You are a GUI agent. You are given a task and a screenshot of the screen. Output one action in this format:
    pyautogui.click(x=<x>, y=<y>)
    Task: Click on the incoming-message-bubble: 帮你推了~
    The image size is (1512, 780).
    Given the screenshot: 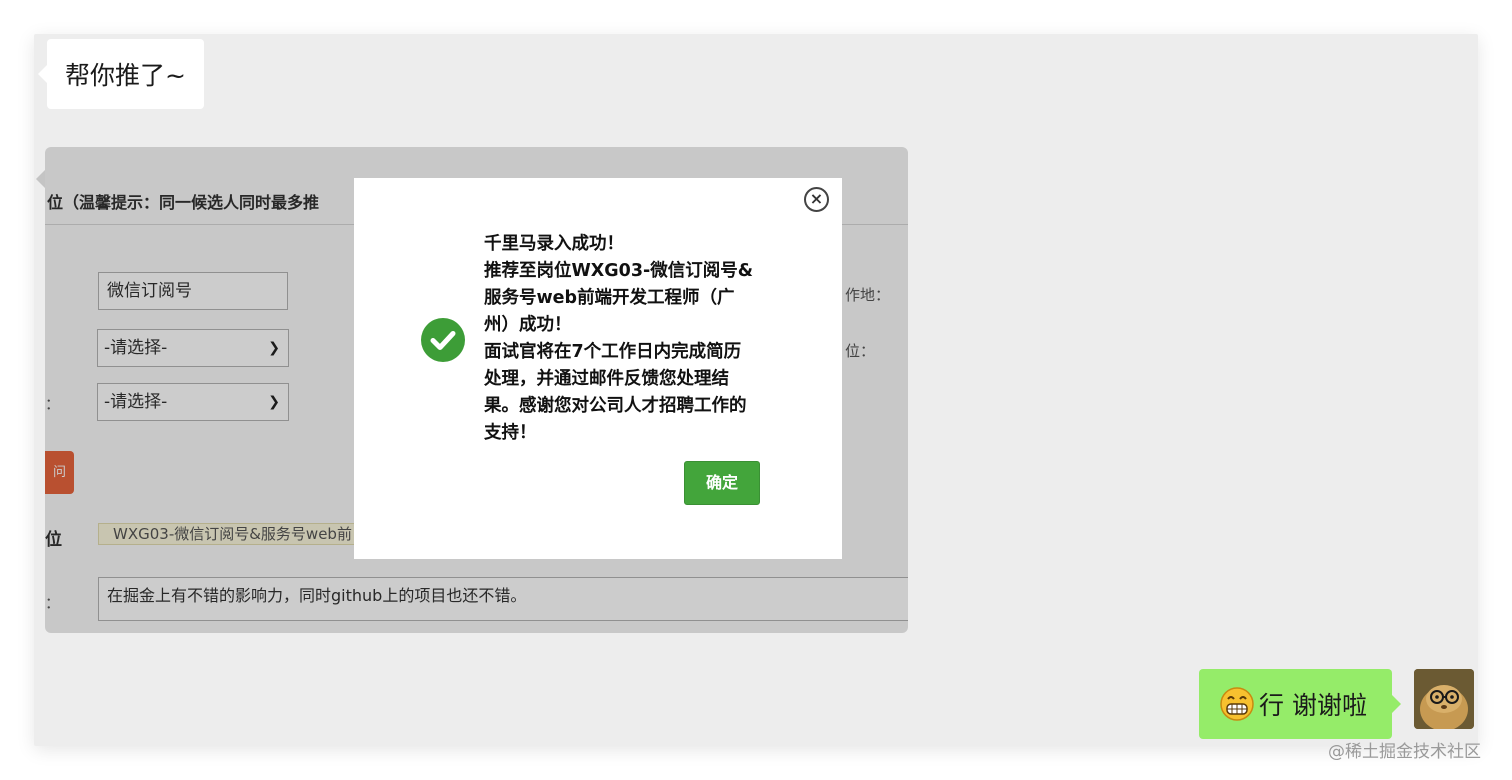 What is the action you would take?
    pyautogui.click(x=121, y=74)
    